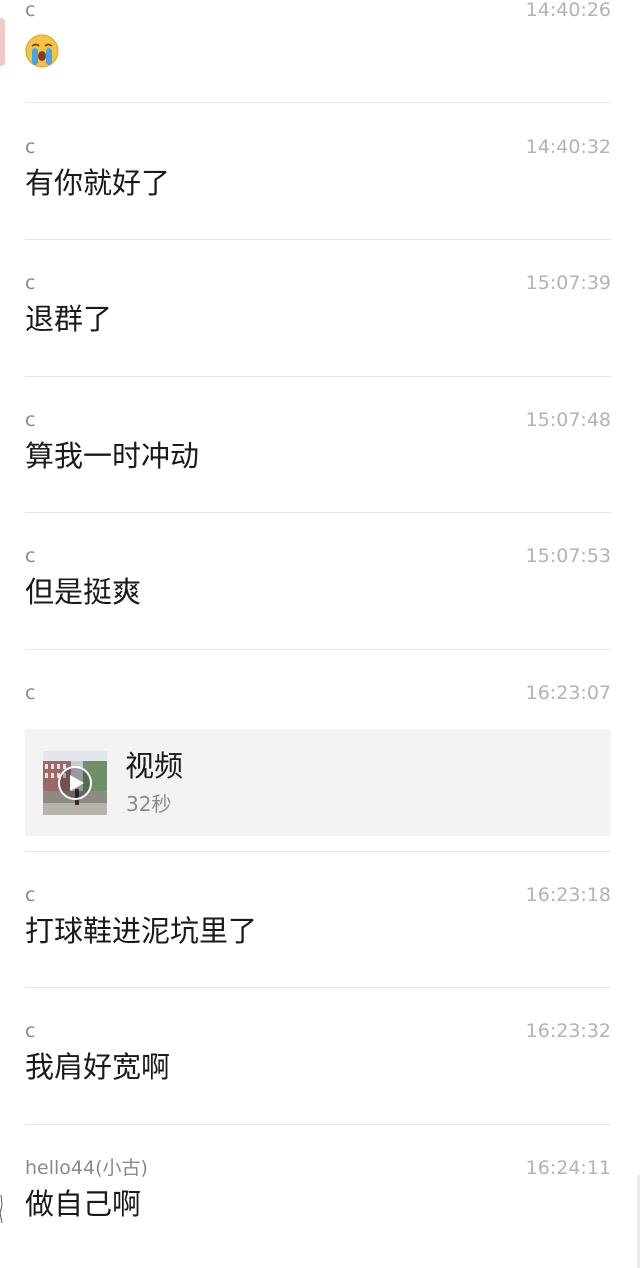  What do you see at coordinates (568, 420) in the screenshot?
I see `message-time: 15:07:48` at bounding box center [568, 420].